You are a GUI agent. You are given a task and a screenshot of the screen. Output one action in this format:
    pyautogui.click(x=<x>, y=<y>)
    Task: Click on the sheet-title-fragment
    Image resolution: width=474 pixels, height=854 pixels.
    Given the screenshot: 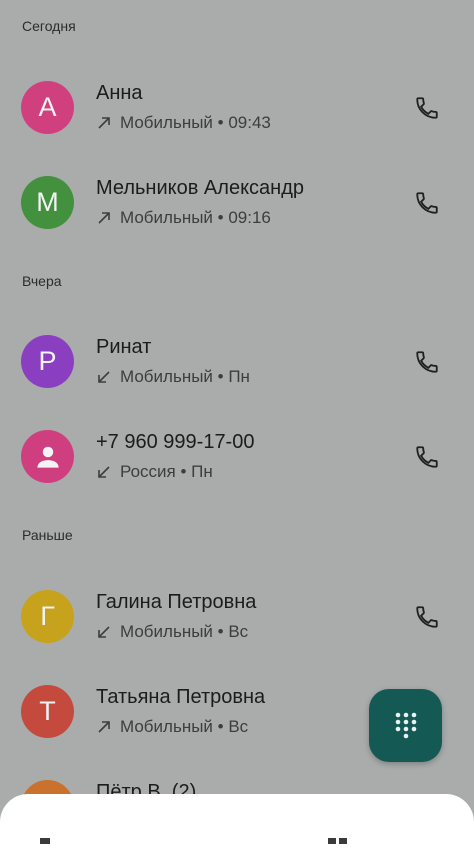 What is the action you would take?
    pyautogui.click(x=45, y=841)
    